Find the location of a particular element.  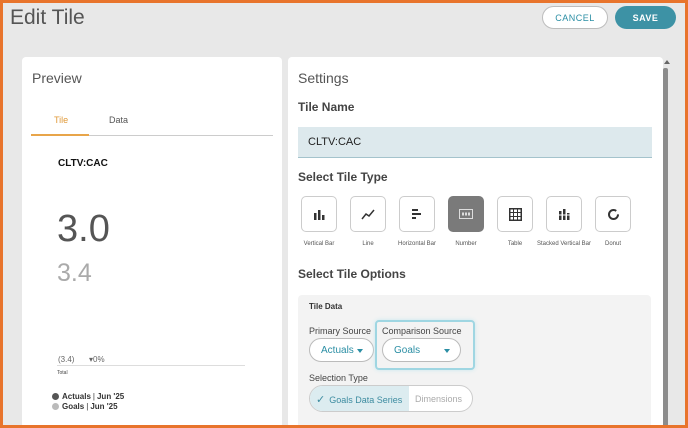

tile-type-heading: Select Tile Type is located at coordinates (343, 177).